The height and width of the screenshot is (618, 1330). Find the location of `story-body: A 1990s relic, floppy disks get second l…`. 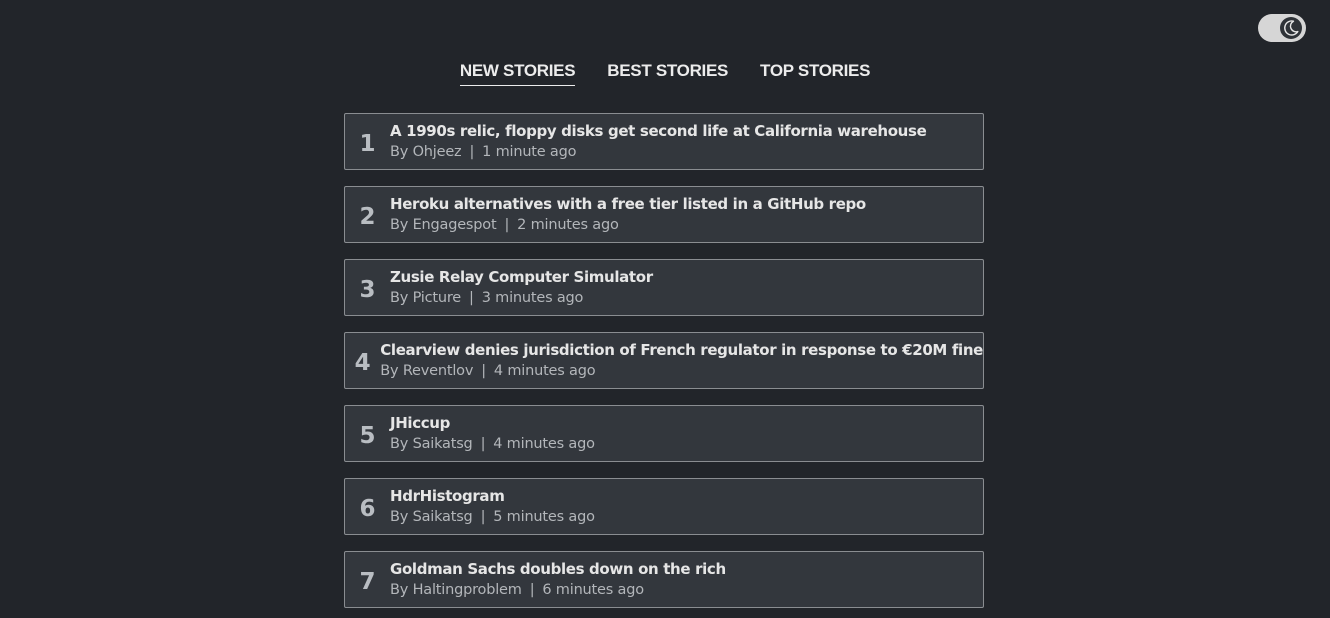

story-body: A 1990s relic, floppy disks get second l… is located at coordinates (658, 142).